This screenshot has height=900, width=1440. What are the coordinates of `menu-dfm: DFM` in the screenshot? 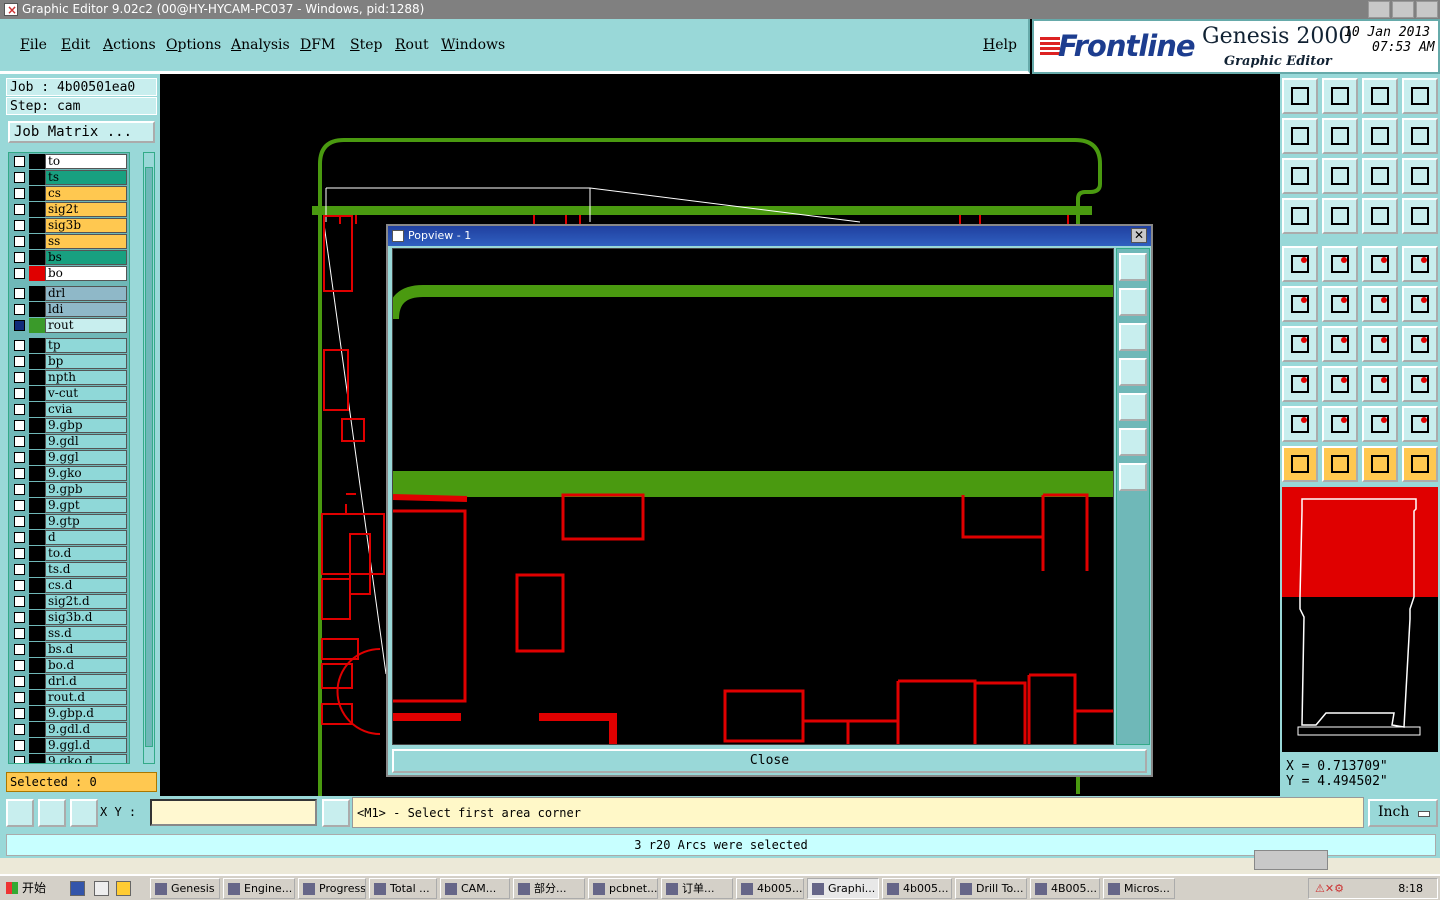 It's located at (317, 45).